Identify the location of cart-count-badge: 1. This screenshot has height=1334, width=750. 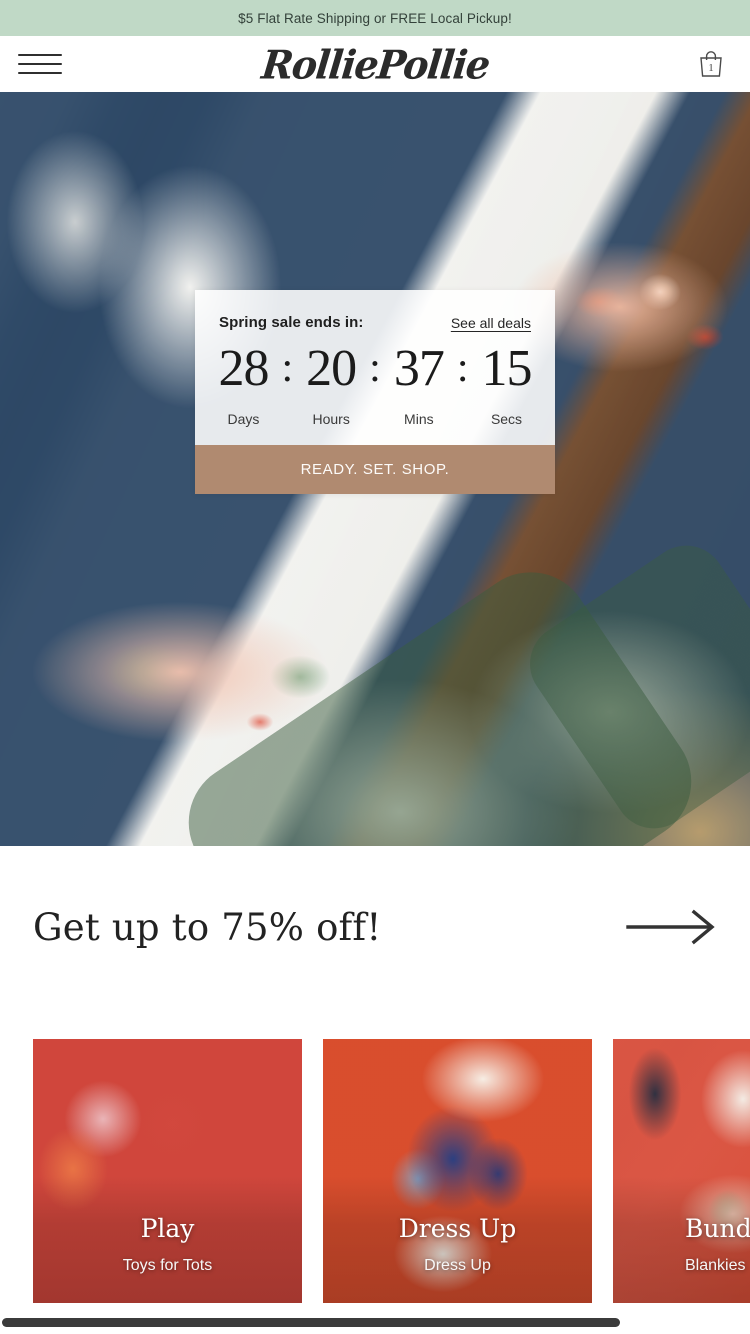
(711, 68).